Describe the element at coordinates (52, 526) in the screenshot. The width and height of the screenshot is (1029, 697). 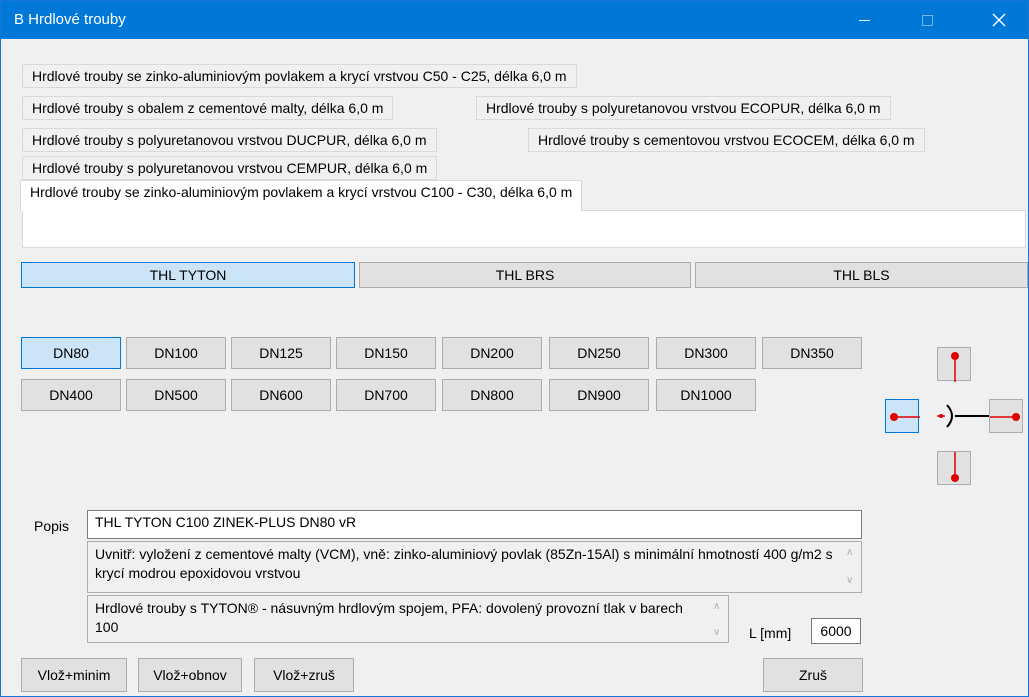
I see `popis-label: Popis` at that location.